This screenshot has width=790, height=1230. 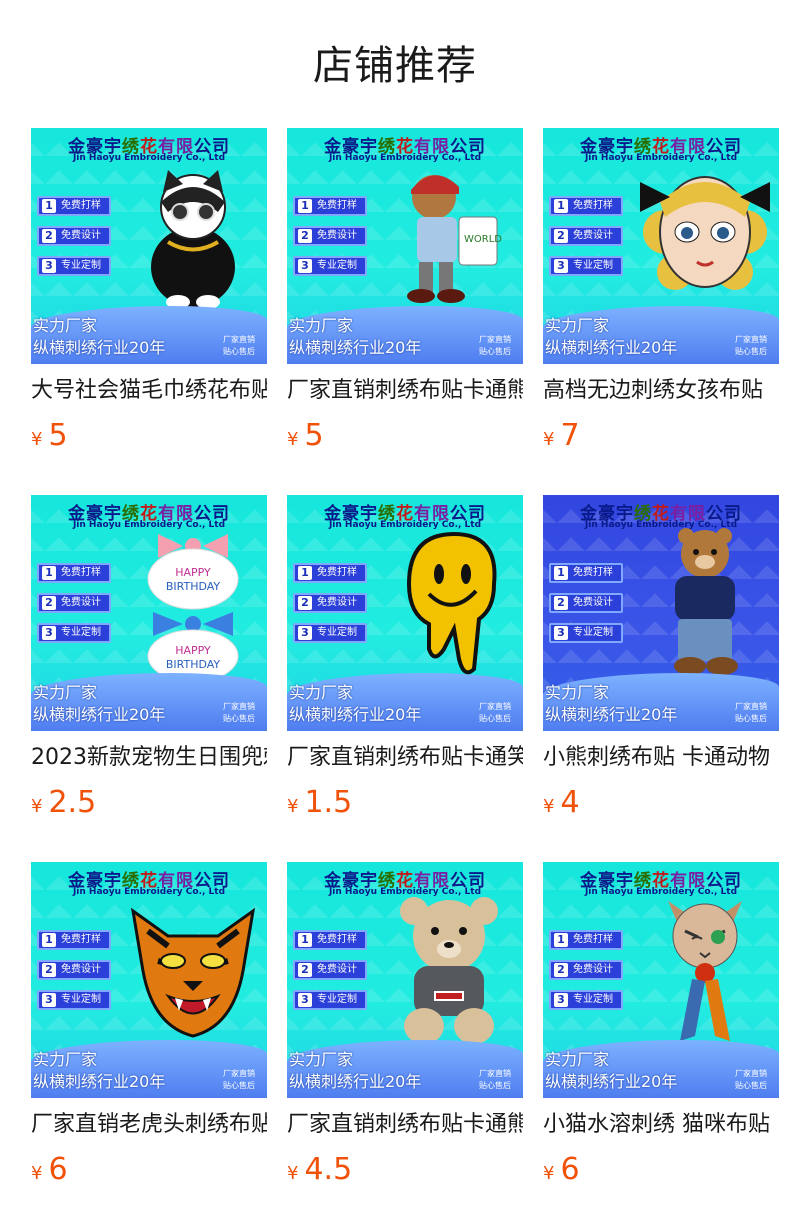 What do you see at coordinates (193, 664) in the screenshot?
I see `svg-text: BIRTHDAY` at bounding box center [193, 664].